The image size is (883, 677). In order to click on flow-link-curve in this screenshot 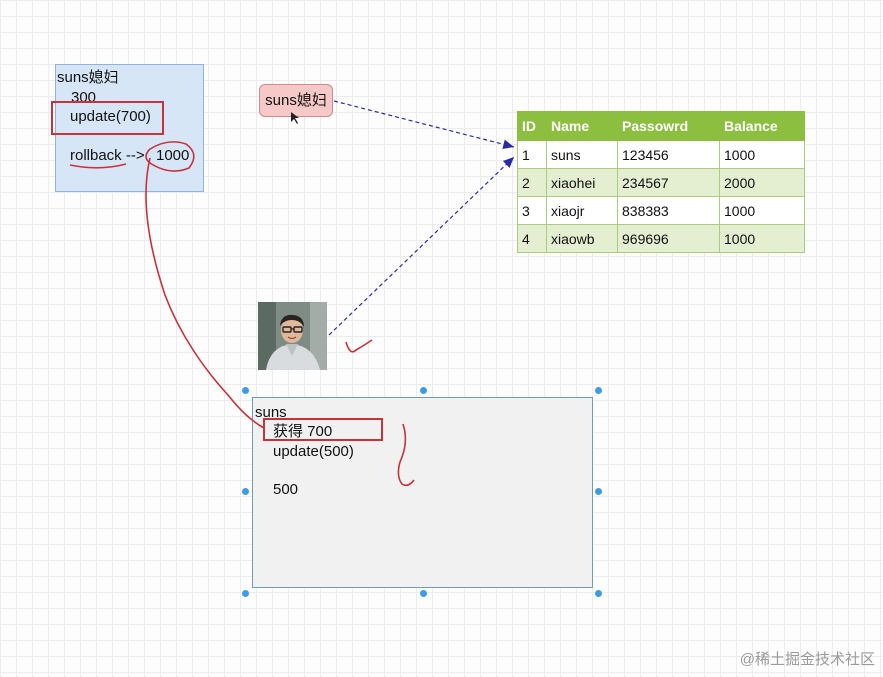, I will do `click(205, 293)`.